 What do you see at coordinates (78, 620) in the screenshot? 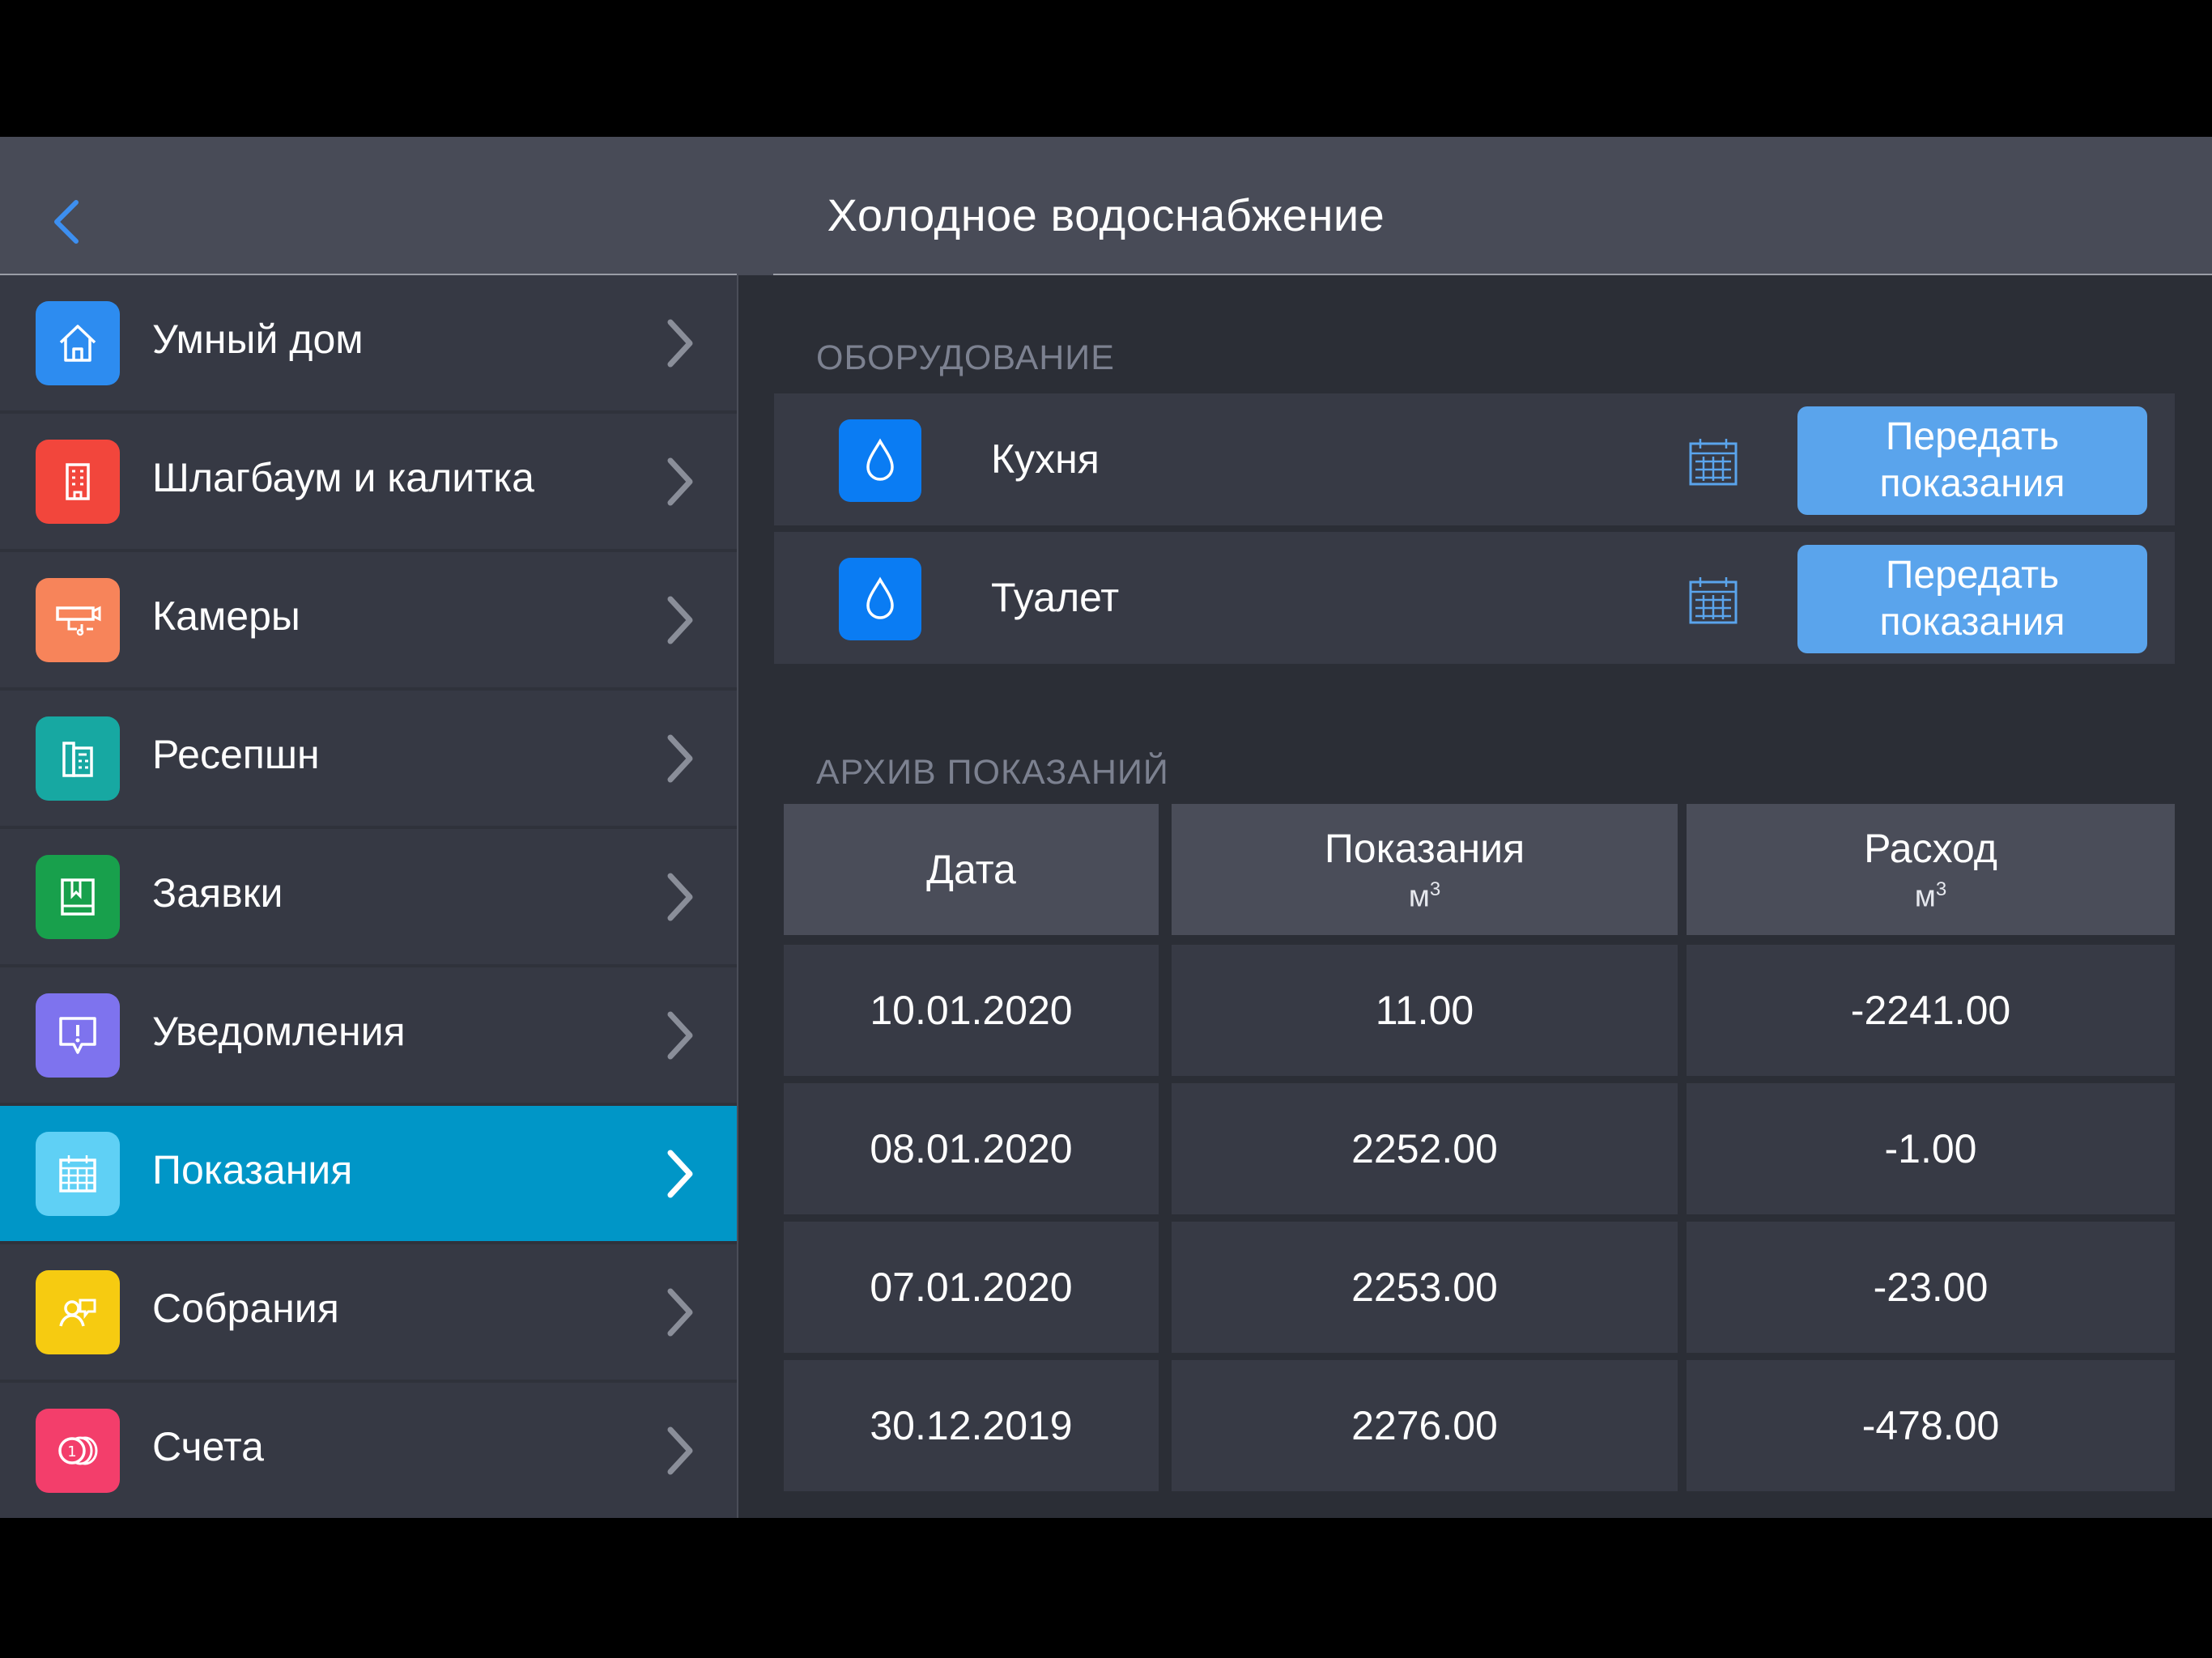
I see `camera-icon` at bounding box center [78, 620].